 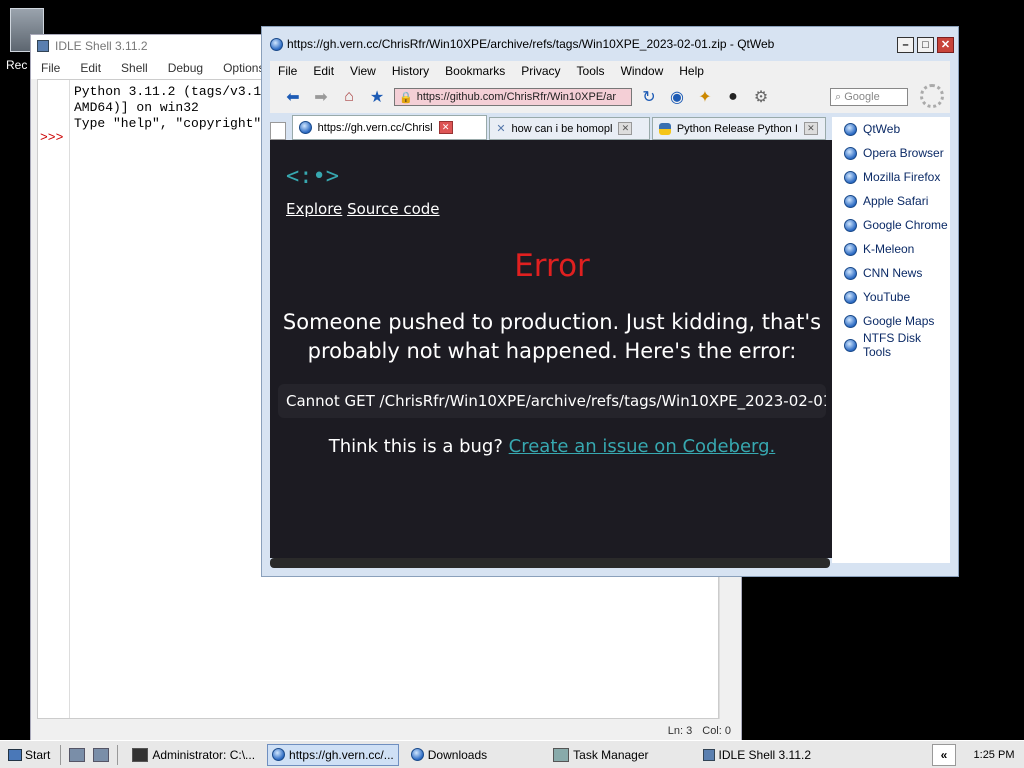 What do you see at coordinates (50, 68) in the screenshot?
I see `idle-menu-file: File` at bounding box center [50, 68].